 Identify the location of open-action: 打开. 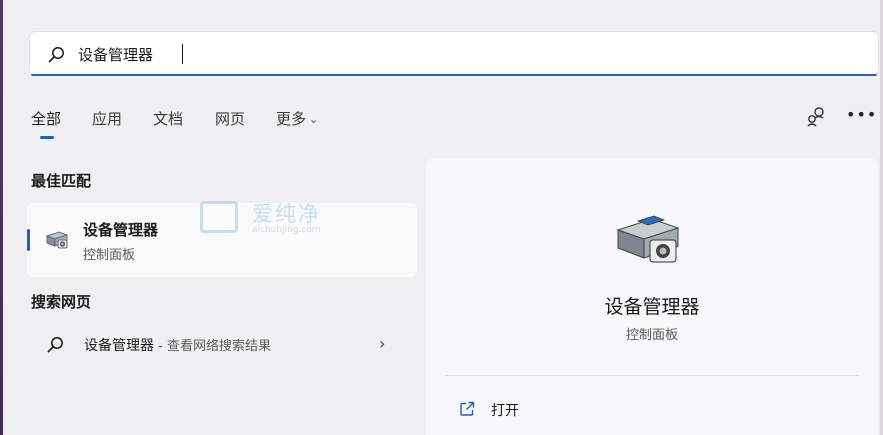
(652, 409).